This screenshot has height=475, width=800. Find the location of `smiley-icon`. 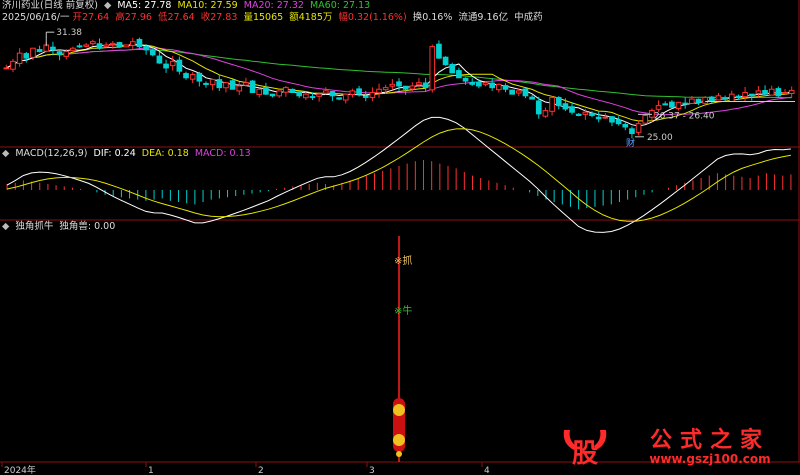

smiley-icon is located at coordinates (399, 410).